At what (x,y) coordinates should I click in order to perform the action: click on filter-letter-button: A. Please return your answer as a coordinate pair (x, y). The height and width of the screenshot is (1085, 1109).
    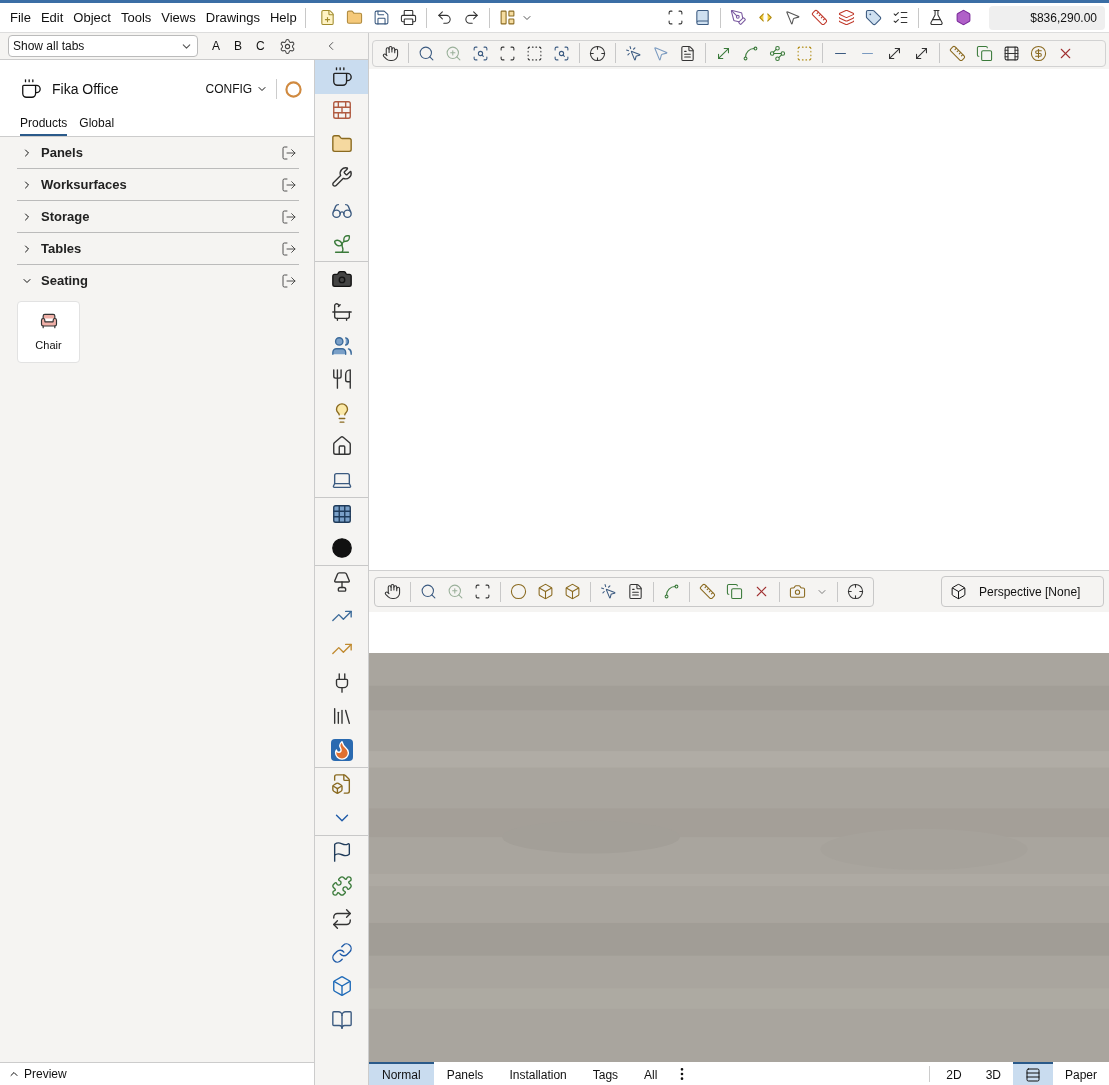
    Looking at the image, I should click on (216, 46).